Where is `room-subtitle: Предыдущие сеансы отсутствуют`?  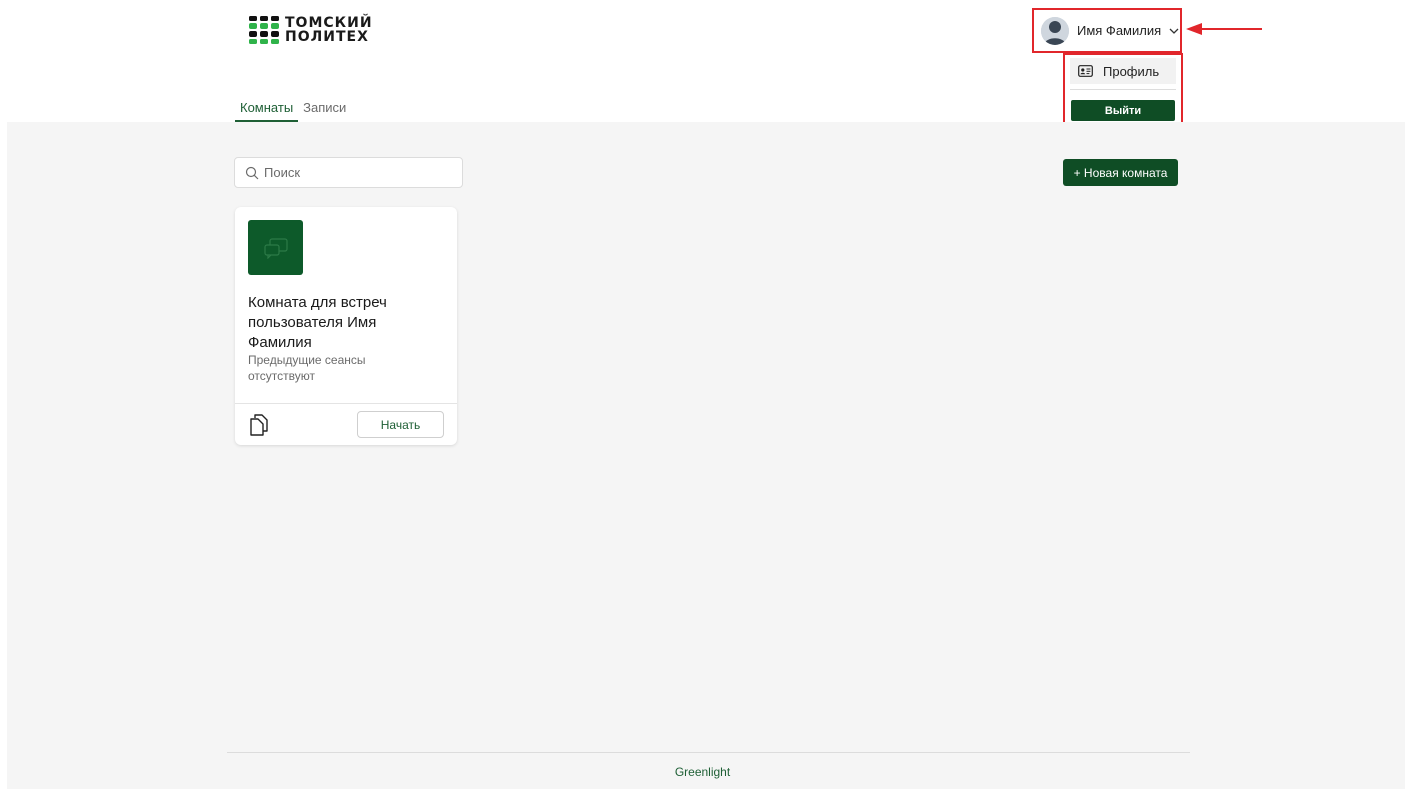 room-subtitle: Предыдущие сеансы отсутствуют is located at coordinates (307, 368).